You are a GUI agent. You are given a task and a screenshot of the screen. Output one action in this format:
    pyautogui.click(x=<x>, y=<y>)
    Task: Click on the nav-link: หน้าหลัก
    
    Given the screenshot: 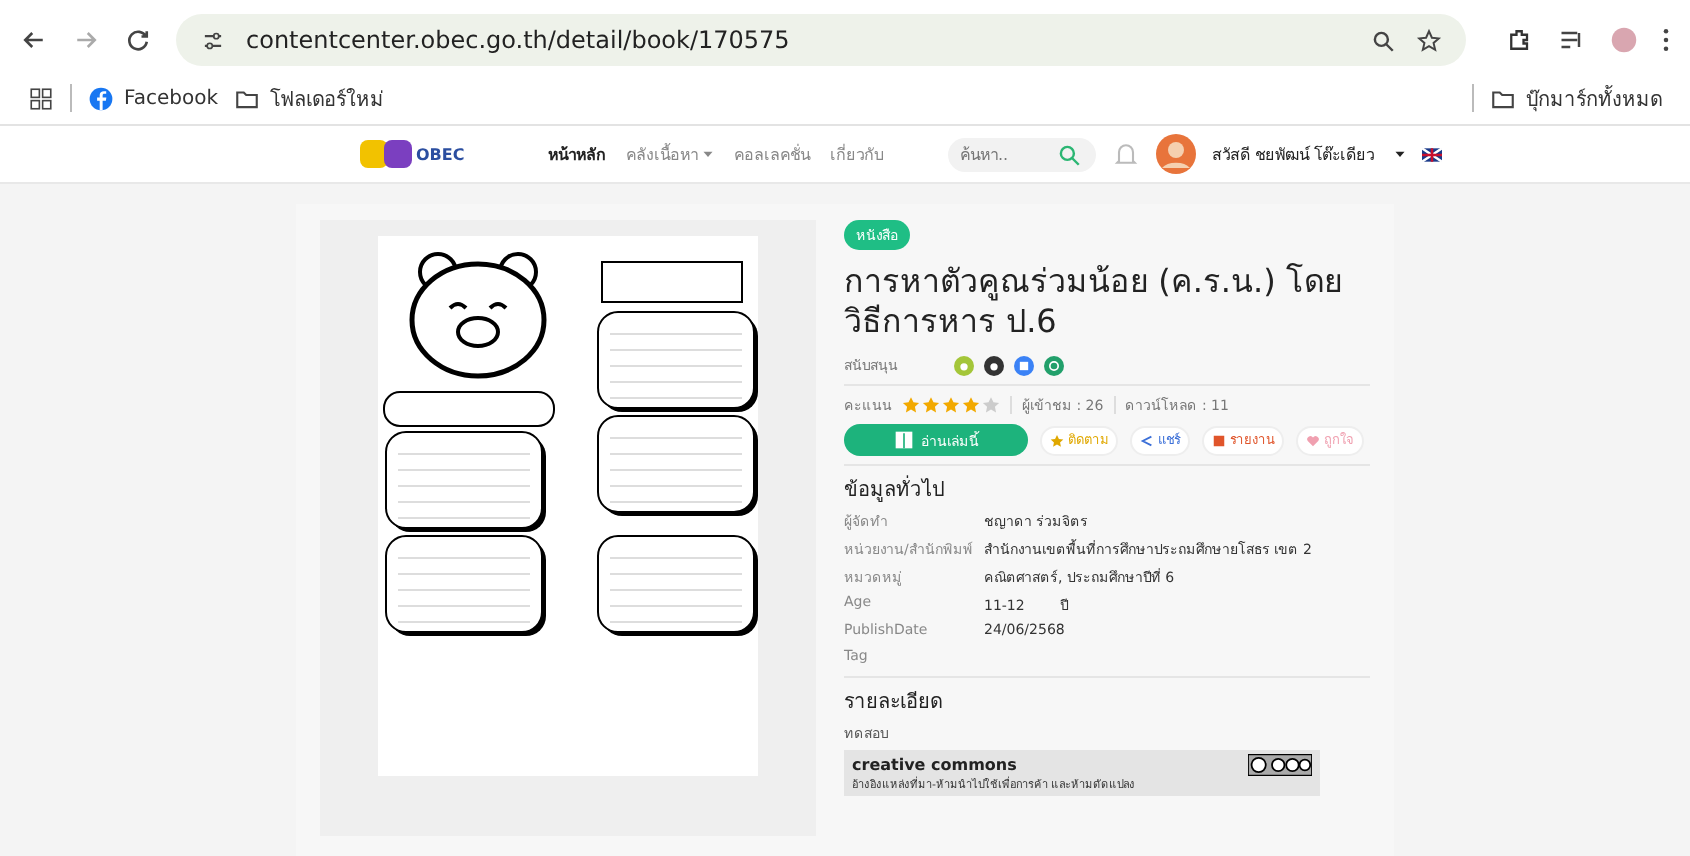 What is the action you would take?
    pyautogui.click(x=577, y=154)
    